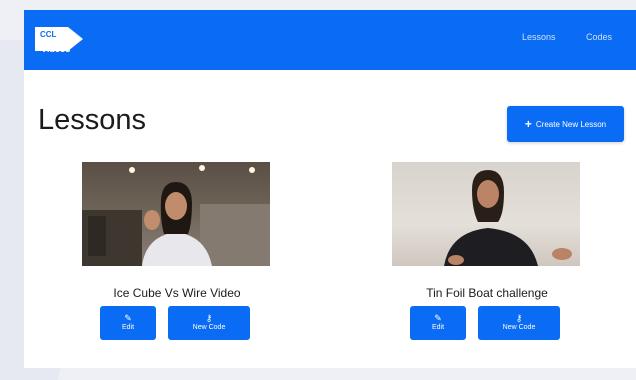  I want to click on logo-text-videos: Videos, so click(56, 49).